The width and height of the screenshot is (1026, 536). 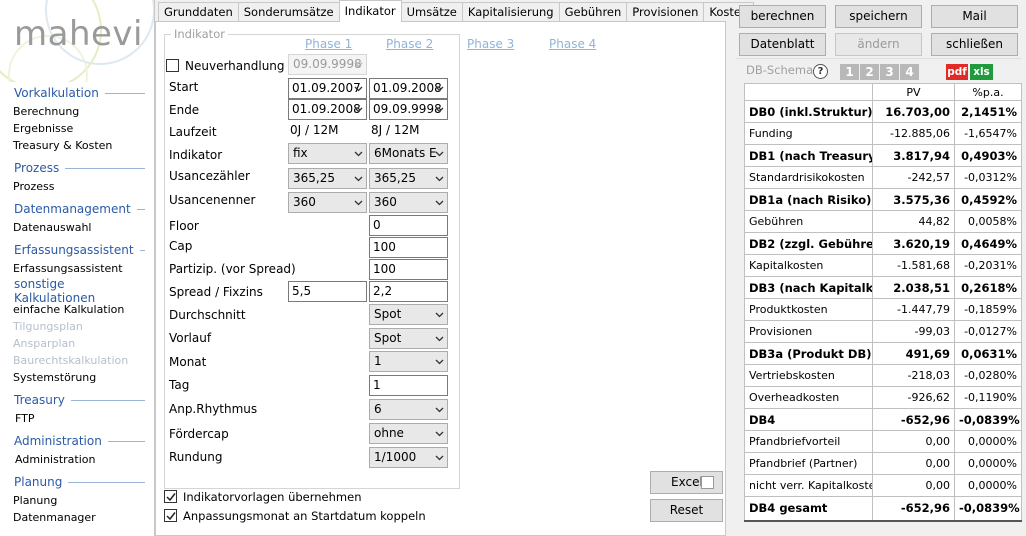 I want to click on monat-select-phase2: 1, so click(x=408, y=361).